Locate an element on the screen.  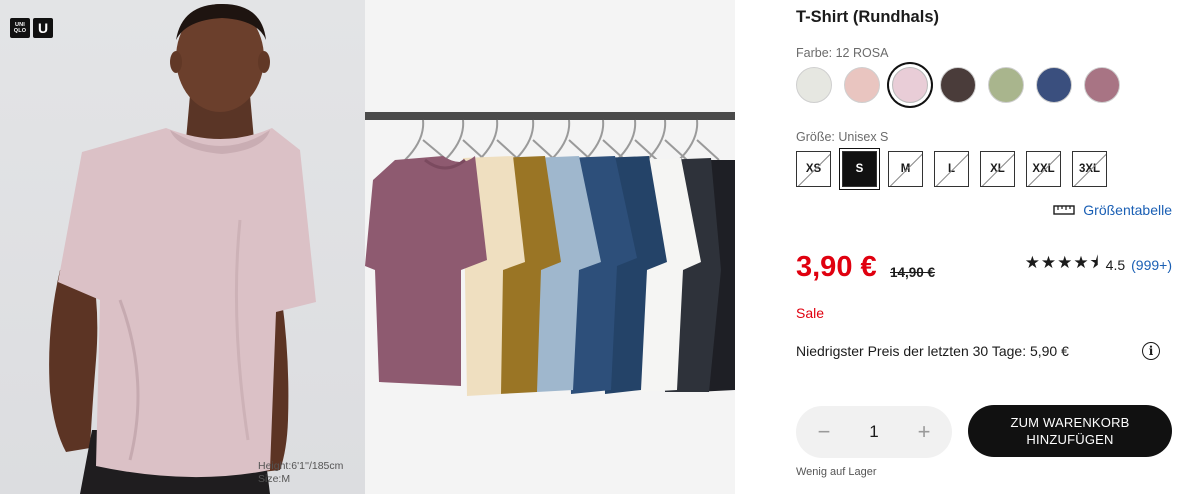
uniqlo-u-logo-mark: U is located at coordinates (43, 28).